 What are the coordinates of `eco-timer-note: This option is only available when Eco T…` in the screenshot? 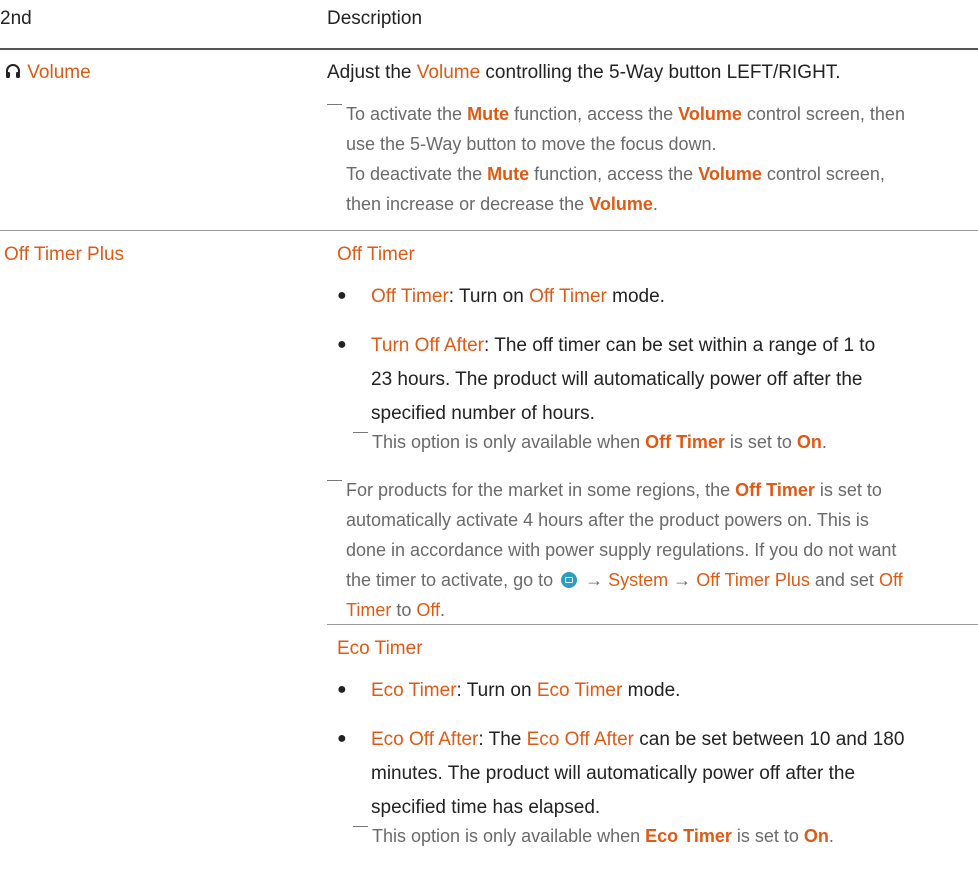 It's located at (593, 836).